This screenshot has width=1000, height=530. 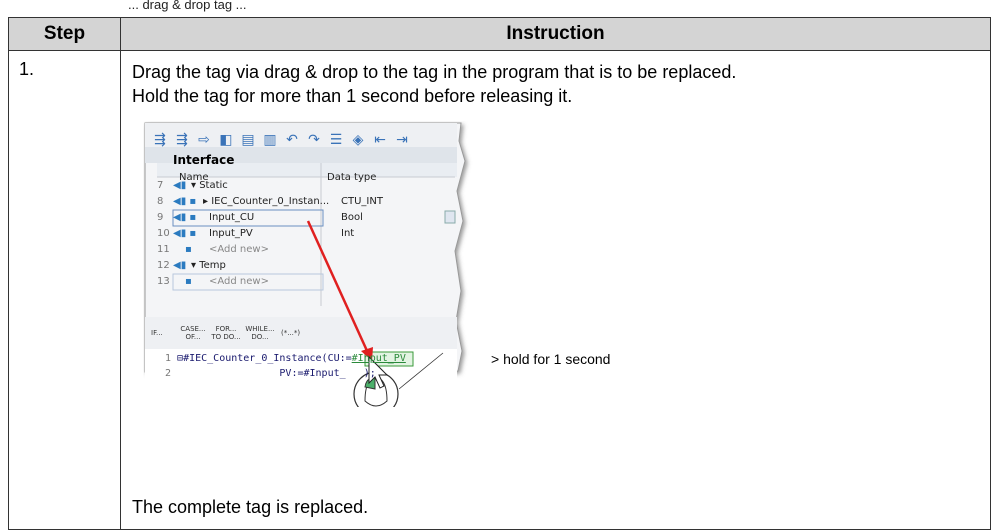 What do you see at coordinates (336, 139) in the screenshot?
I see `toolbar-indent-icon: ☰` at bounding box center [336, 139].